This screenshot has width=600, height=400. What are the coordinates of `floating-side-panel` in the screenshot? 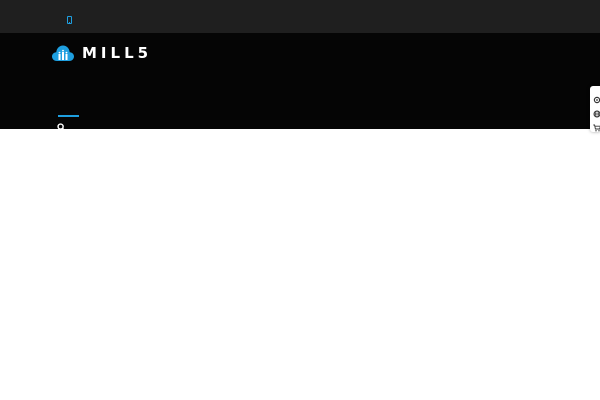 It's located at (595, 109).